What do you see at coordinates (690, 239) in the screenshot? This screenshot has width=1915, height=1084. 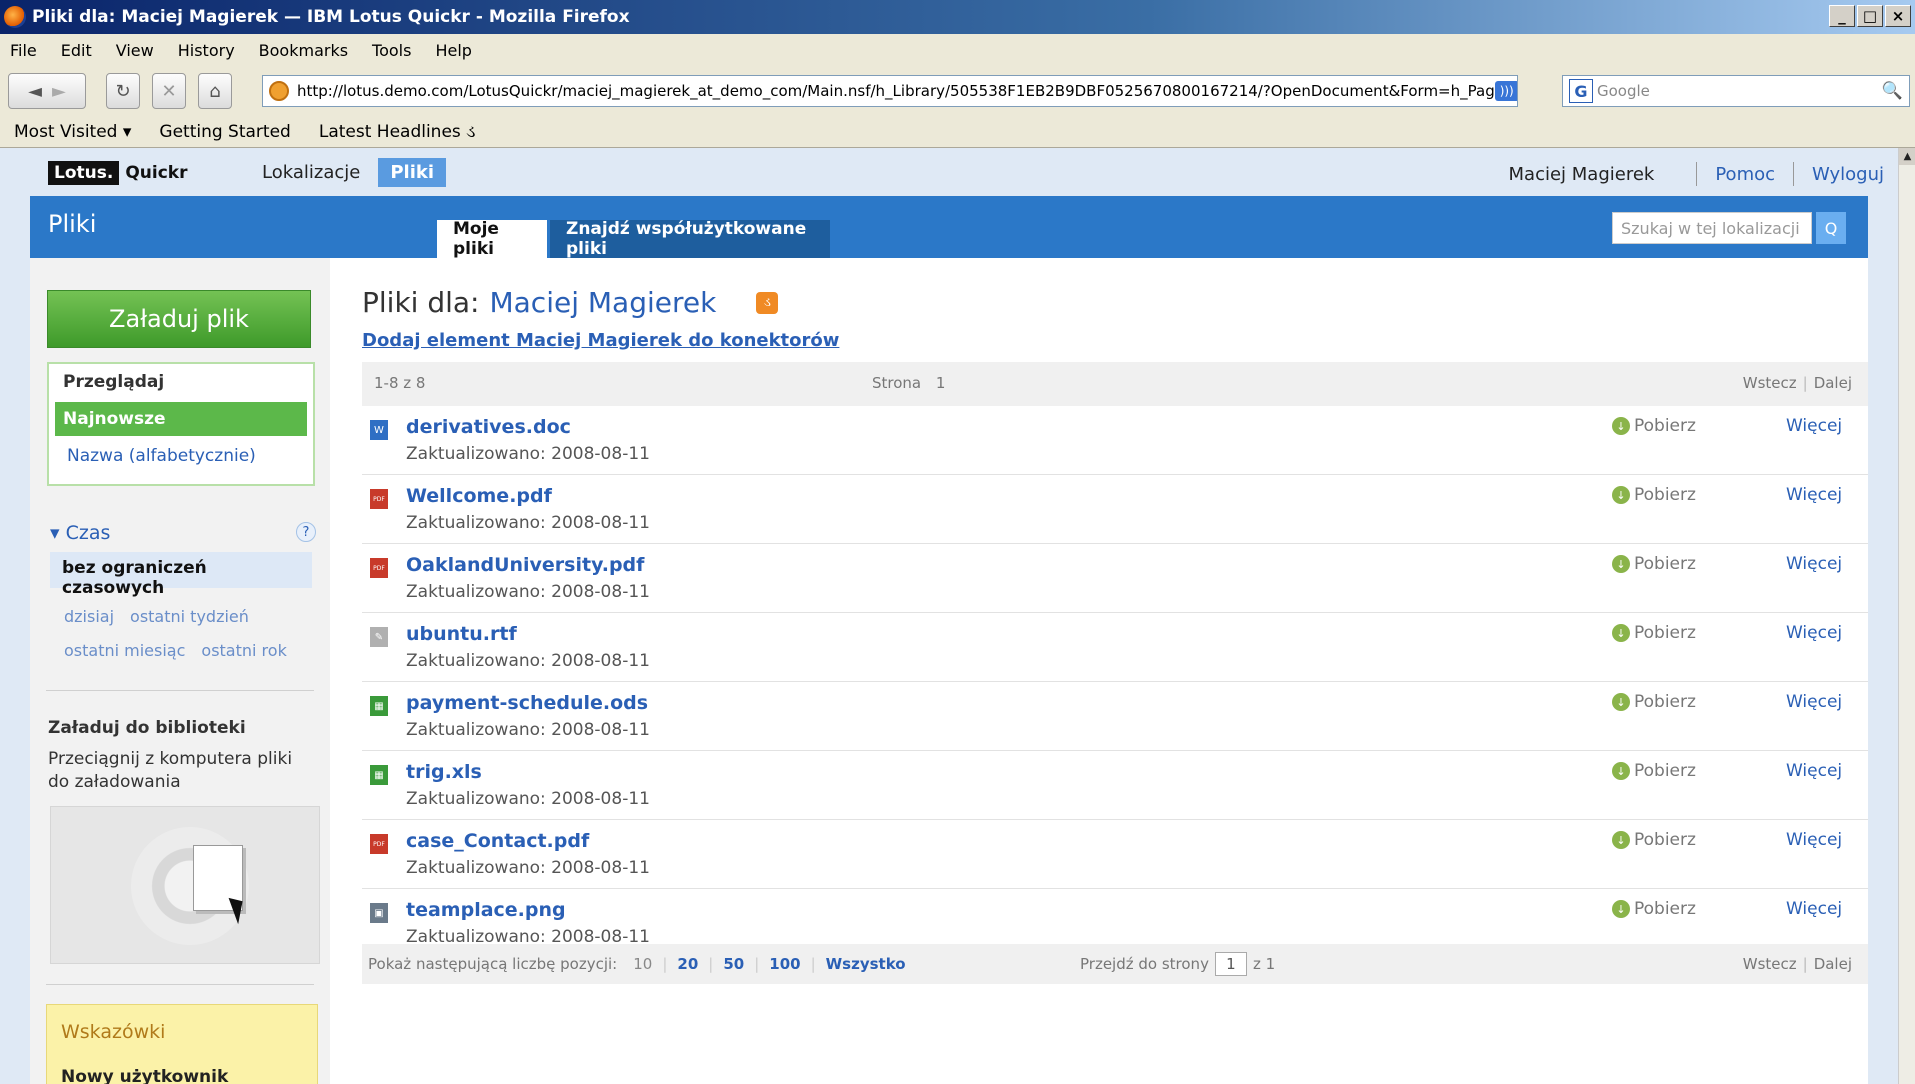 I see `tab-shared-files: Znajdź współużytkowane pliki` at bounding box center [690, 239].